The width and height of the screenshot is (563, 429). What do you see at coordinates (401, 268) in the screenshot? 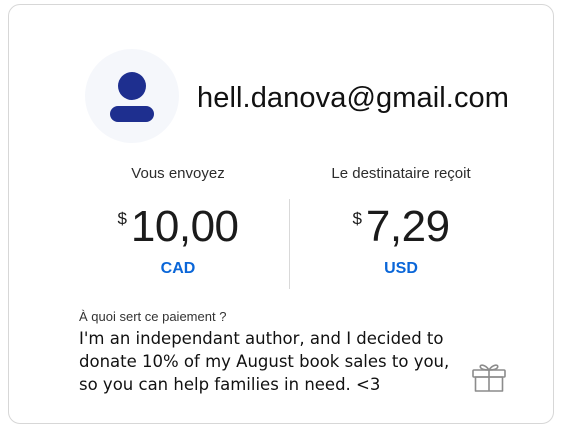
I see `receive-currency-code: USD` at bounding box center [401, 268].